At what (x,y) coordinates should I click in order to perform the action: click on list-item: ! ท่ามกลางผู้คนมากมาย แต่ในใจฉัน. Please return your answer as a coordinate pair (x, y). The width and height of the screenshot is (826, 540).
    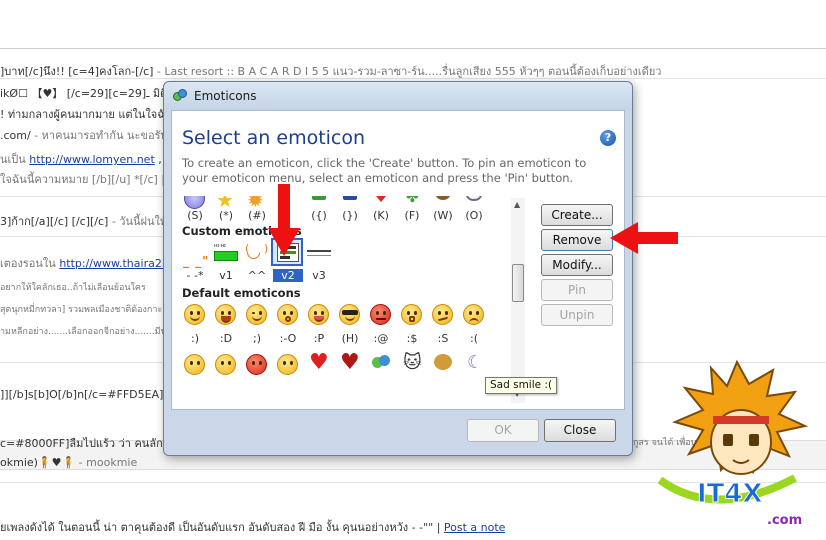
    Looking at the image, I should click on (86, 114).